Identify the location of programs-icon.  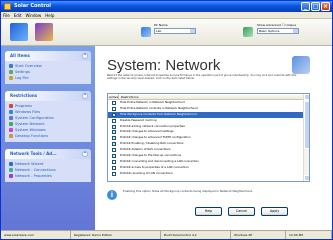
(11, 106).